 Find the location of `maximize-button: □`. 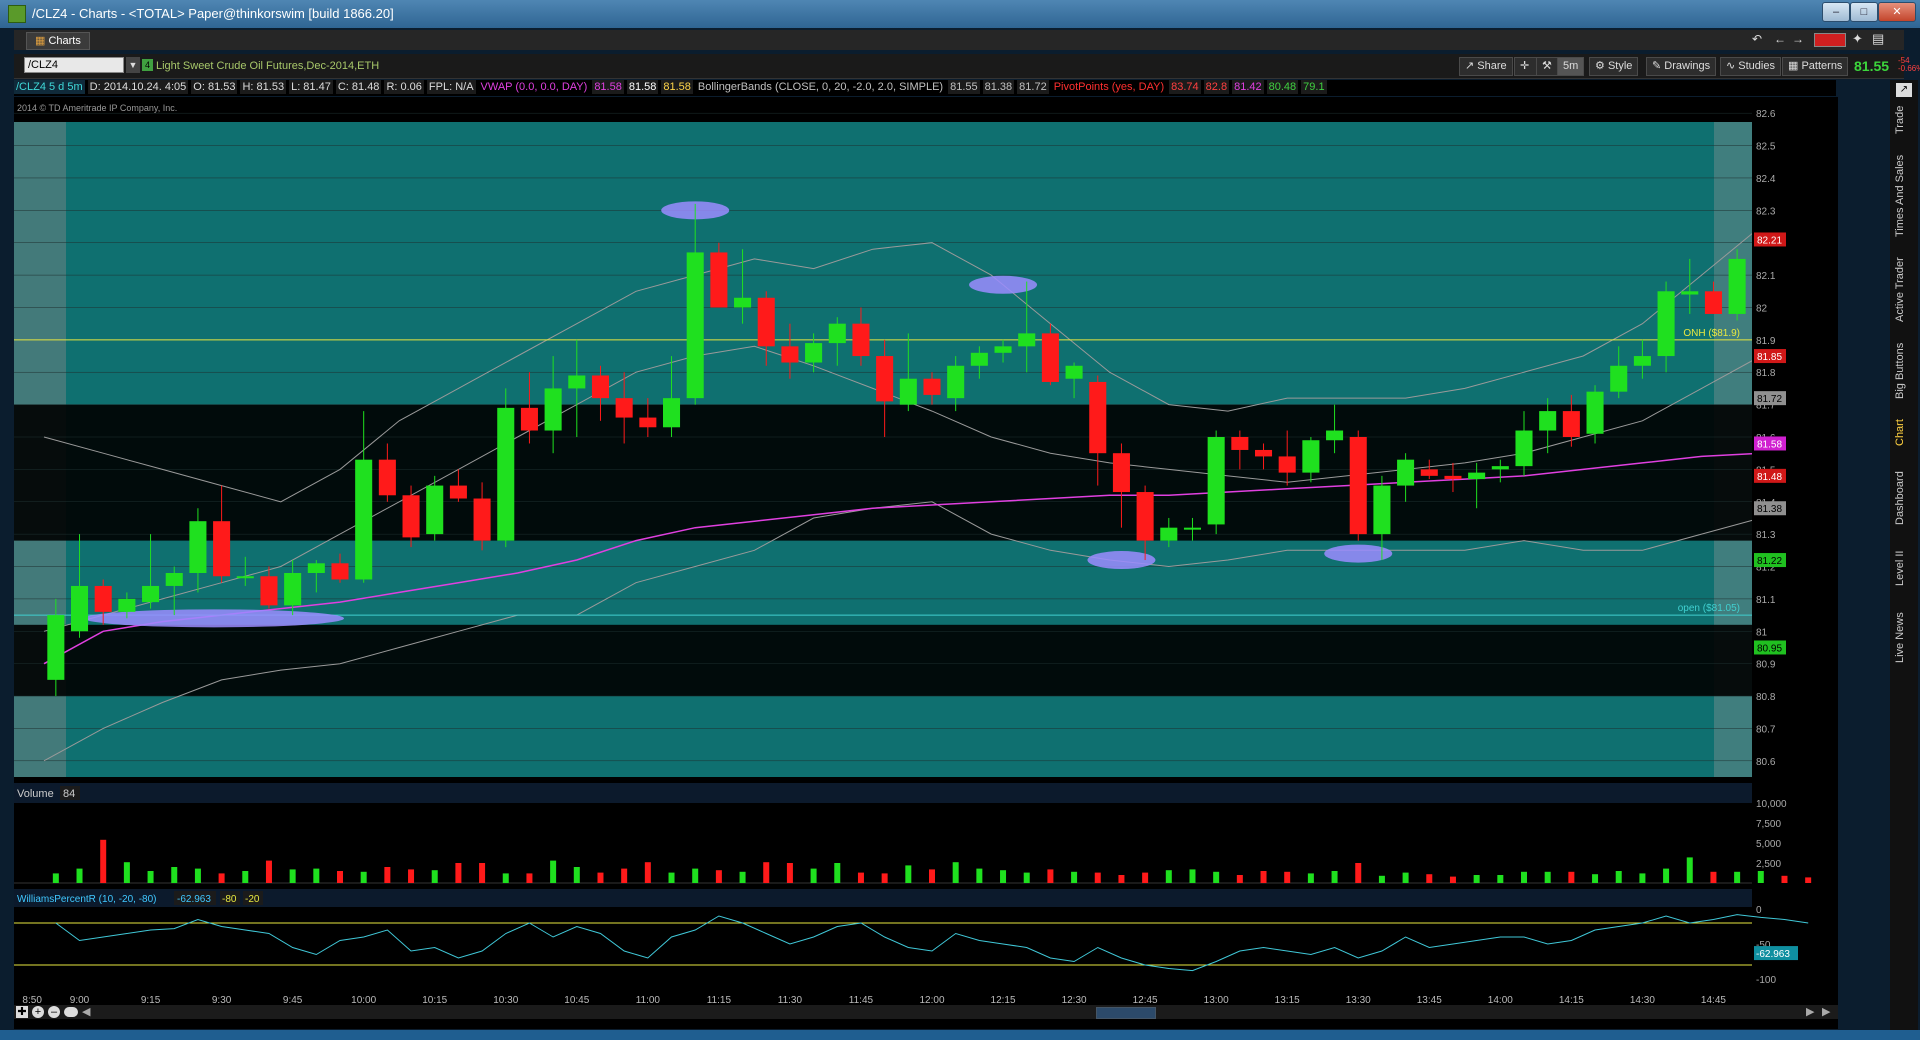

maximize-button: □ is located at coordinates (1864, 12).